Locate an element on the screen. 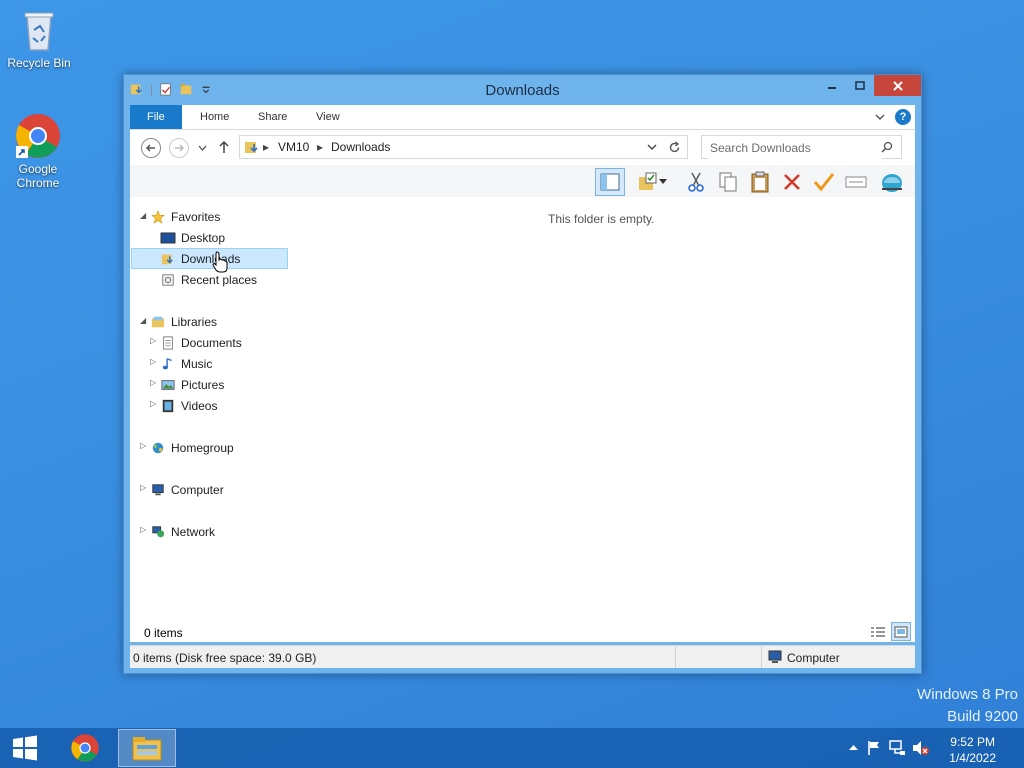 This screenshot has height=768, width=1024. tab-view: View is located at coordinates (328, 117).